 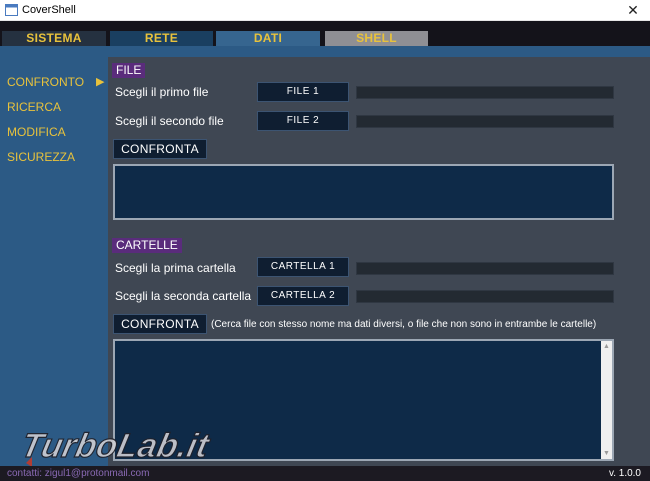 I want to click on sidebar-item-sicurezza: SICUREZZA, so click(x=41, y=157).